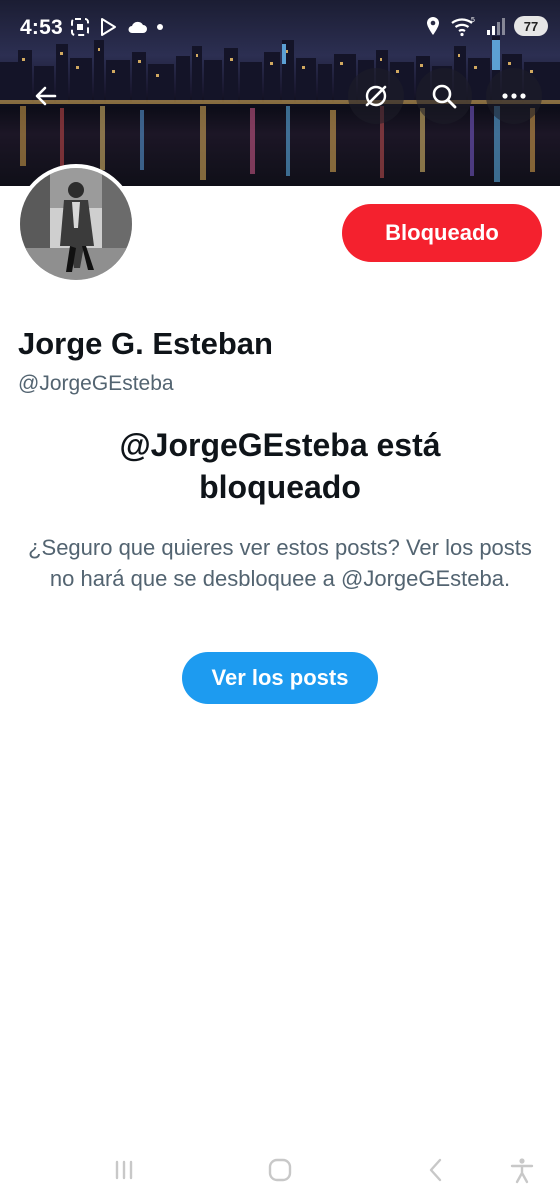 The width and height of the screenshot is (560, 1200). What do you see at coordinates (160, 27) in the screenshot?
I see `dot-icon` at bounding box center [160, 27].